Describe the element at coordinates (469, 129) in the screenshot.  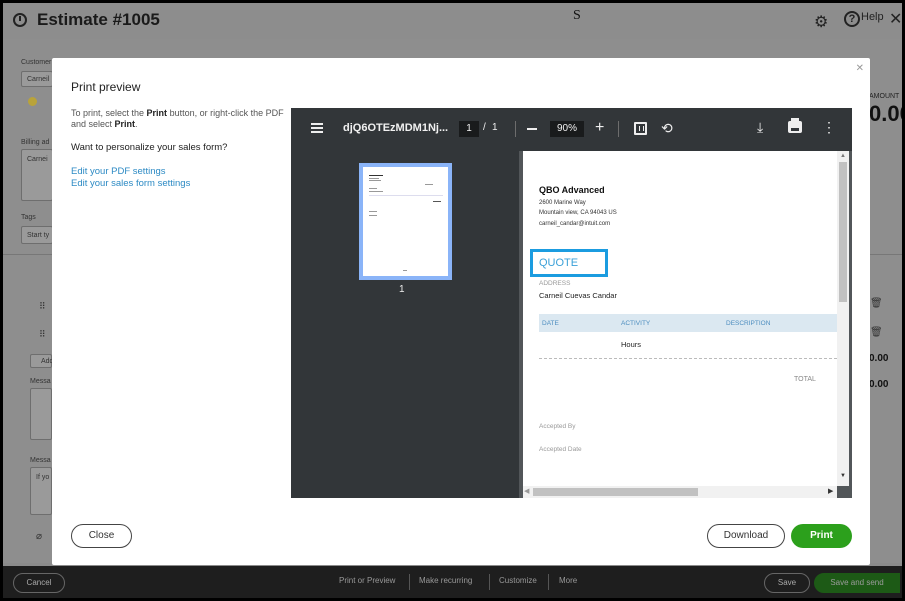
I see `page-number-input: 1` at that location.